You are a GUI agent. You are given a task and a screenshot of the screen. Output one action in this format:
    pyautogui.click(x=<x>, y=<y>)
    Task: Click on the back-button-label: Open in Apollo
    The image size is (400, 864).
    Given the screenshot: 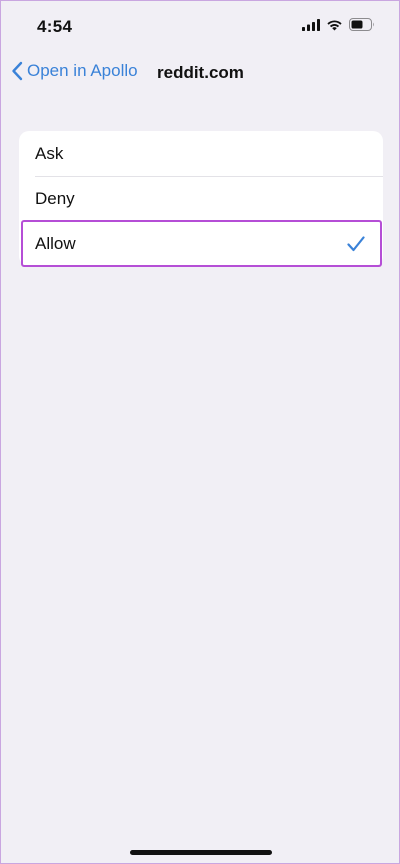 What is the action you would take?
    pyautogui.click(x=82, y=70)
    